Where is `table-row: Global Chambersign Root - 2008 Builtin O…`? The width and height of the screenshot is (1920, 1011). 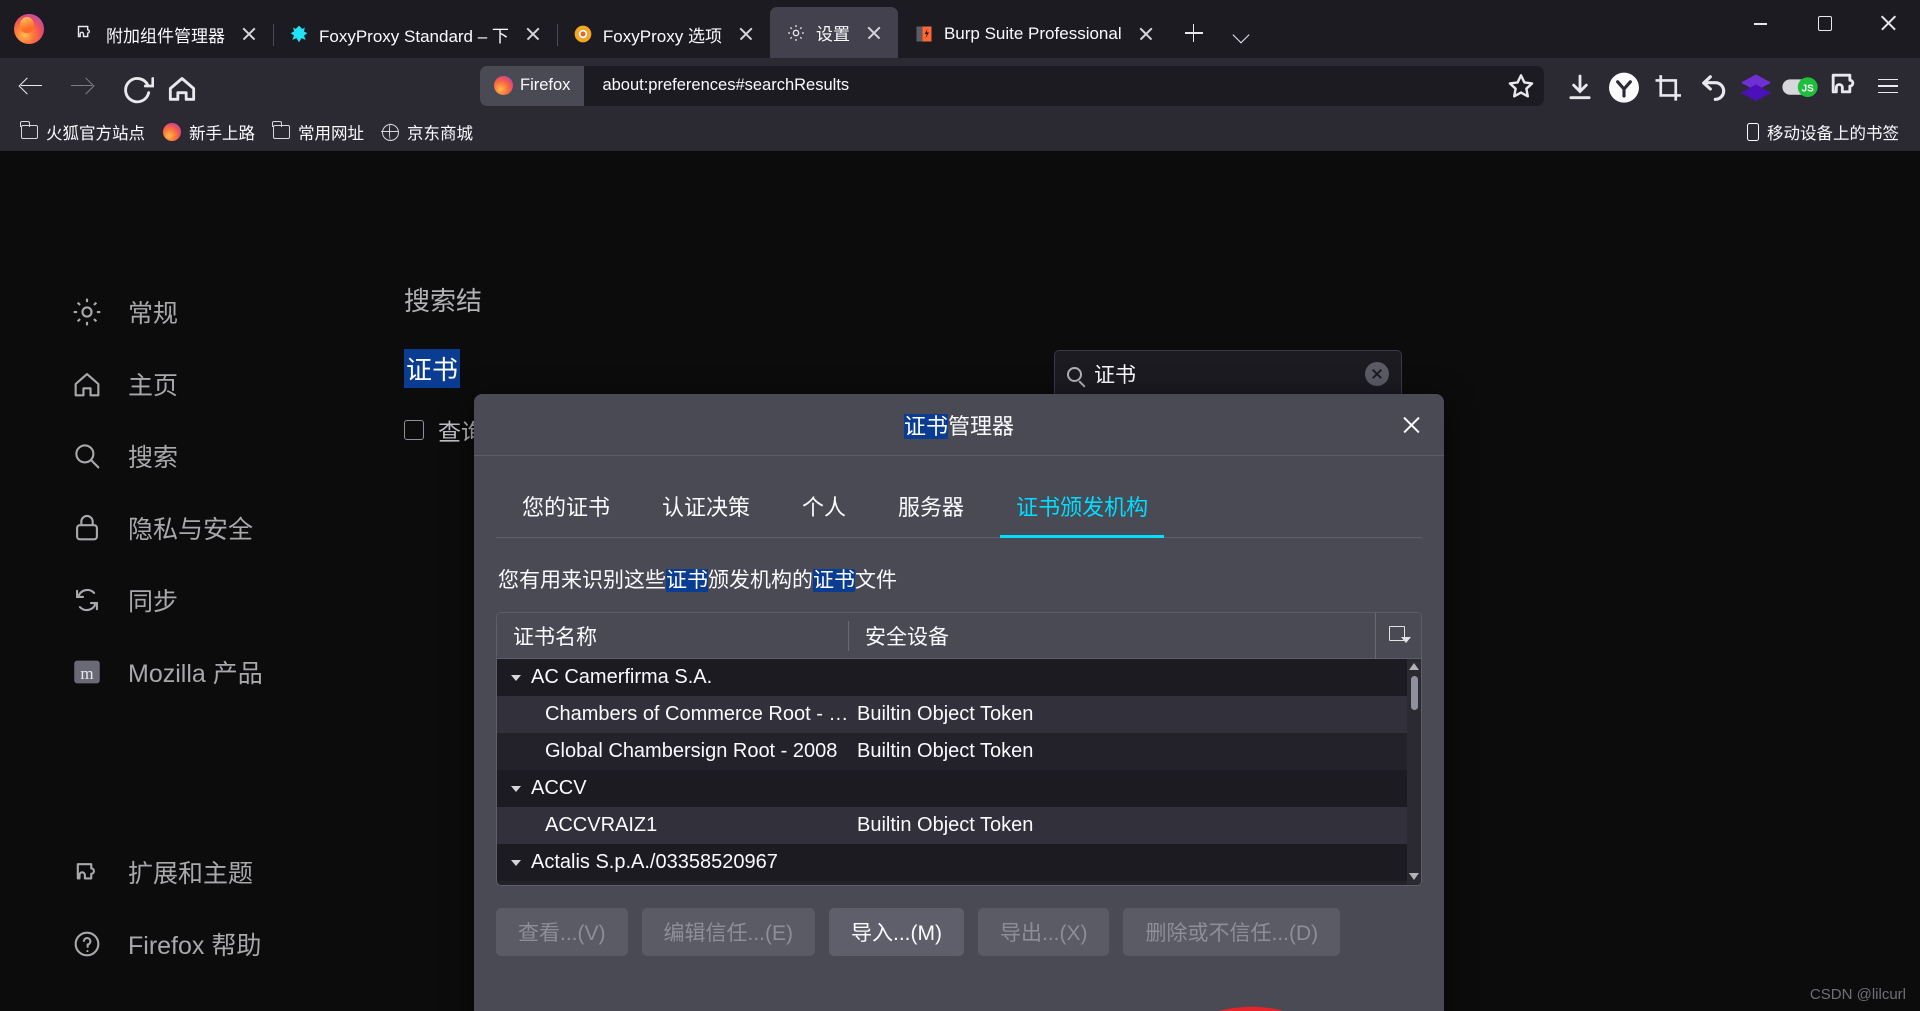
table-row: Global Chambersign Root - 2008 Builtin O… is located at coordinates (959, 751).